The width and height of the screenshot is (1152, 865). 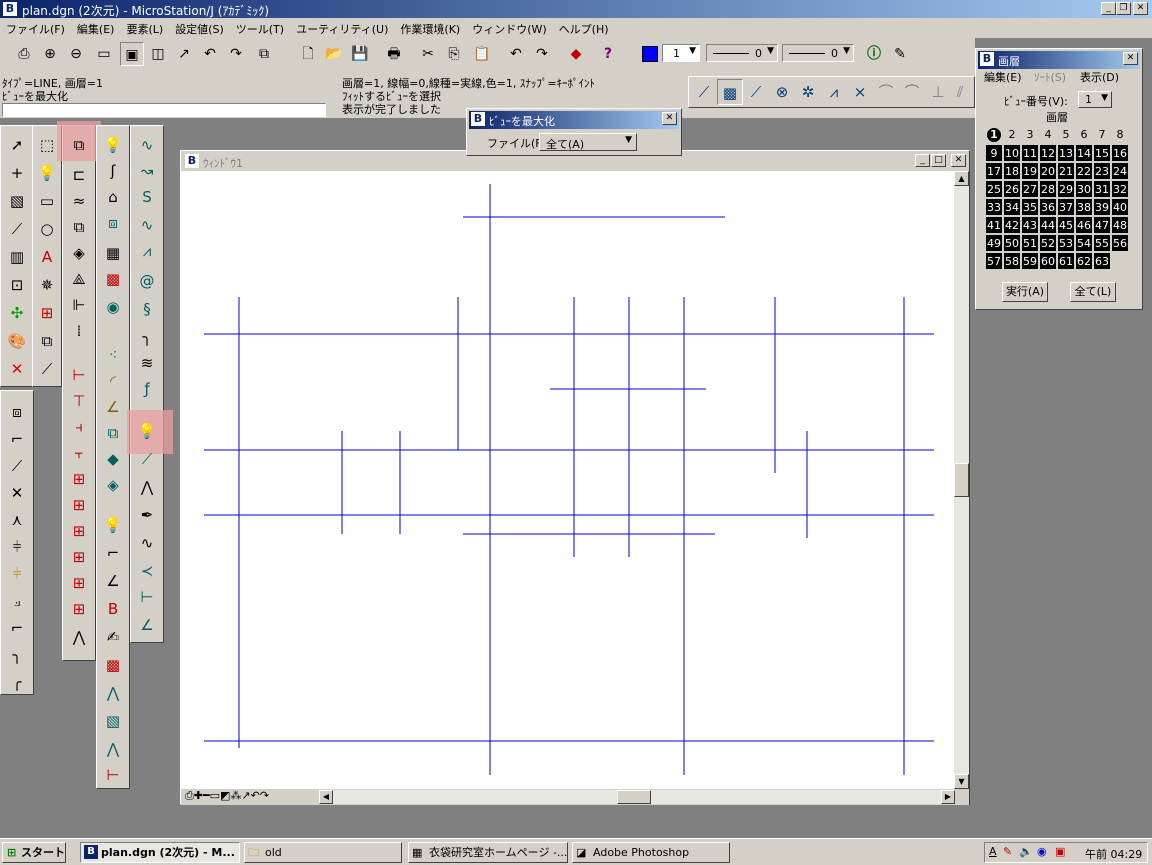 What do you see at coordinates (1130, 58) in the screenshot?
I see `level-close-button: ✕` at bounding box center [1130, 58].